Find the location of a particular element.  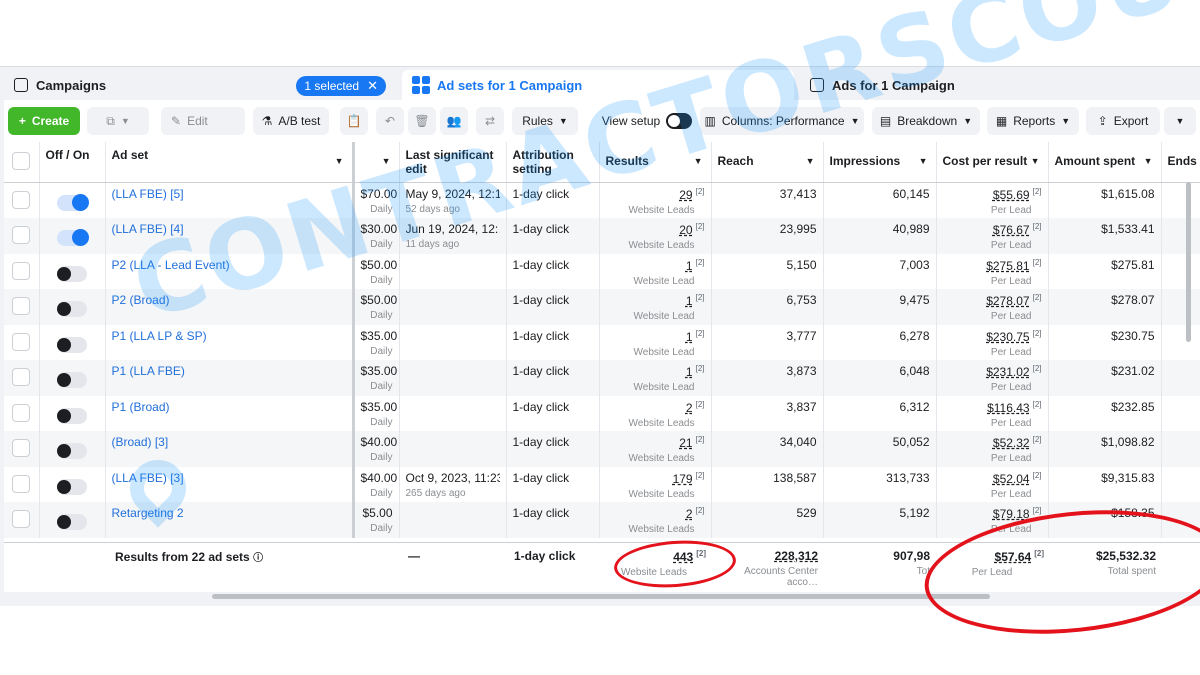

info-icon: ⓘ is located at coordinates (258, 558).